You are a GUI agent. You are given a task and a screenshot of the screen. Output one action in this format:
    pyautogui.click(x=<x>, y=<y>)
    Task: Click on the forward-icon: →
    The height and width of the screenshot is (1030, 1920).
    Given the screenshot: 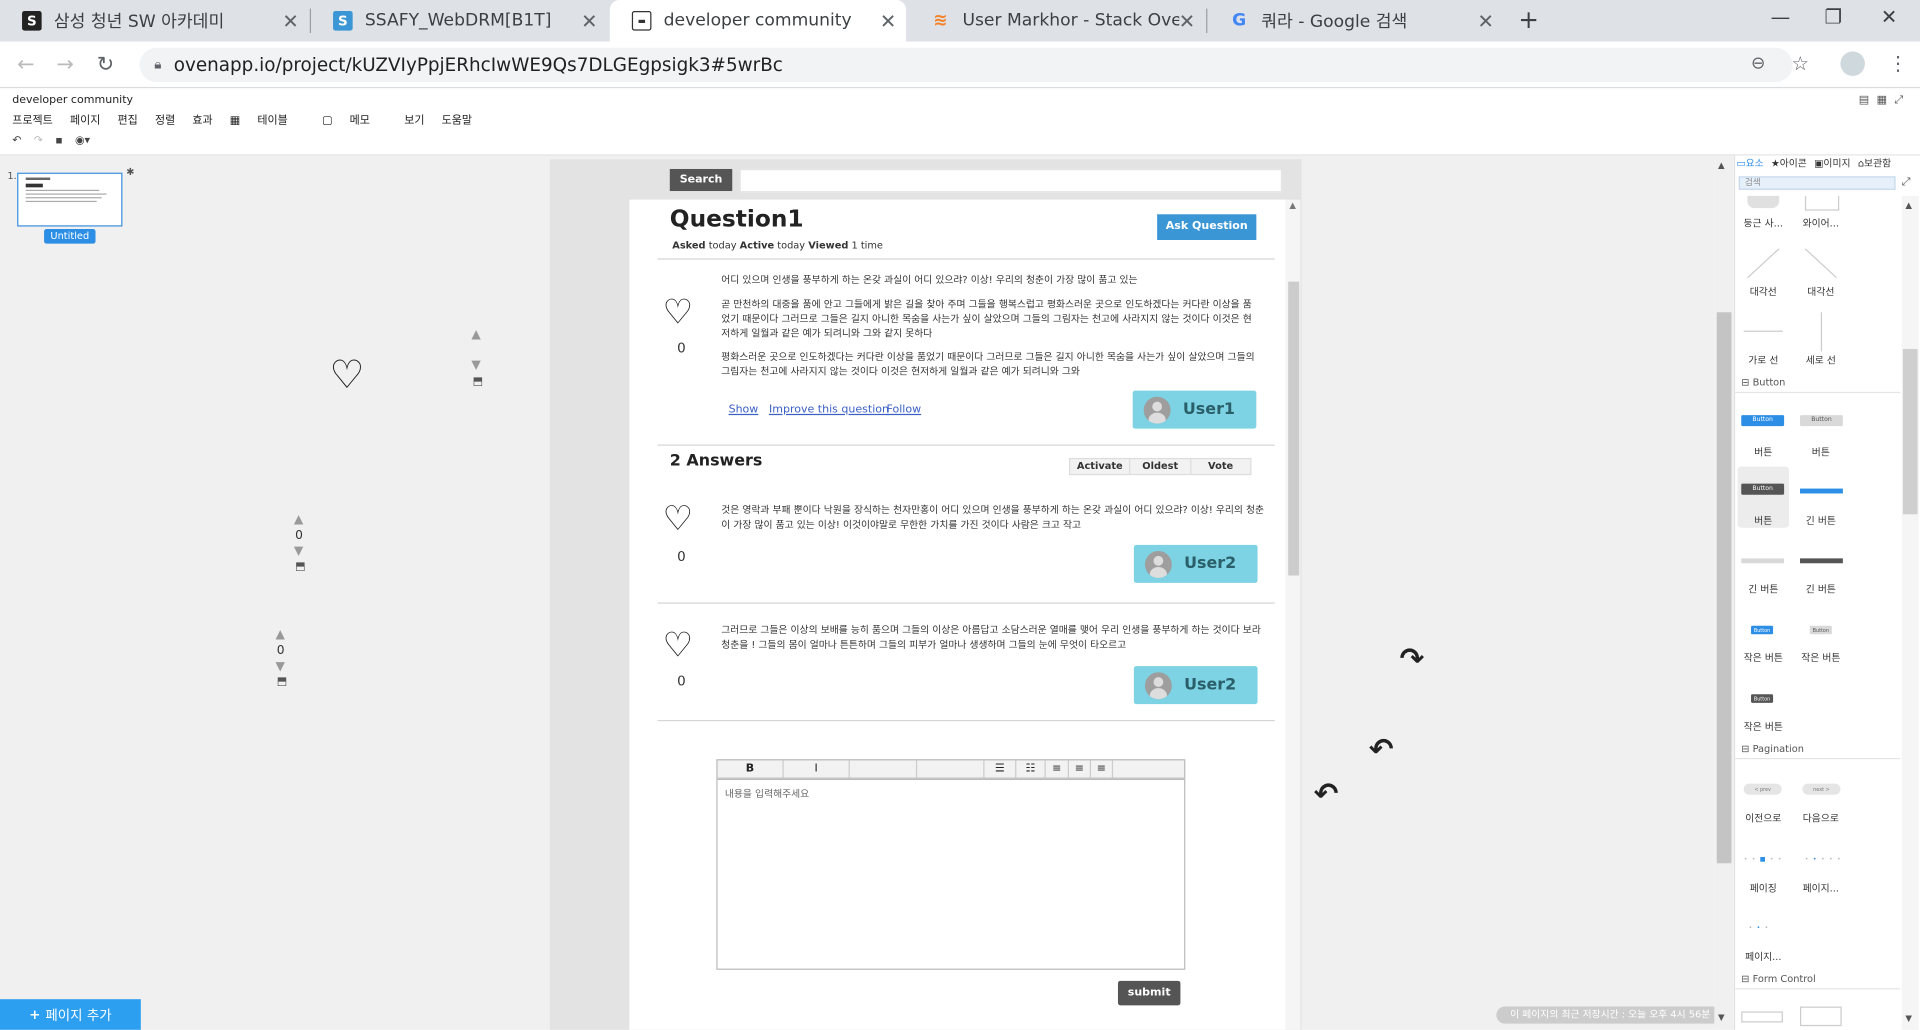 What is the action you would take?
    pyautogui.click(x=64, y=65)
    